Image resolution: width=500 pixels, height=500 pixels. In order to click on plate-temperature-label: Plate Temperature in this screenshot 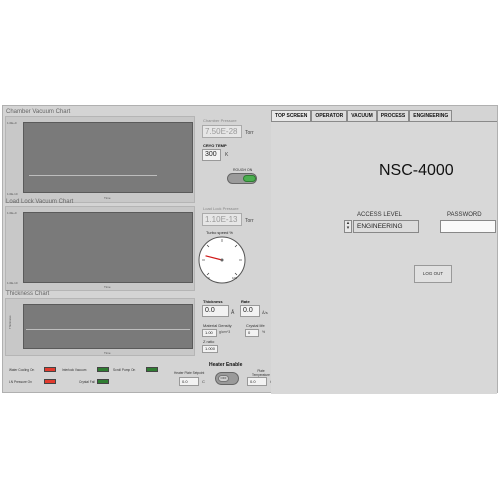, I will do `click(261, 373)`.